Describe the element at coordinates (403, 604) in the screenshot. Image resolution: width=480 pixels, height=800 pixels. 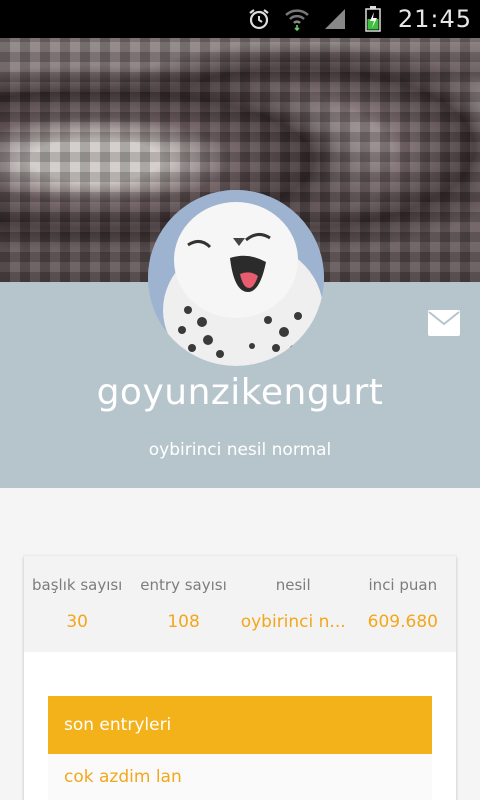
I see `stat-points: inci puan 609.680` at that location.